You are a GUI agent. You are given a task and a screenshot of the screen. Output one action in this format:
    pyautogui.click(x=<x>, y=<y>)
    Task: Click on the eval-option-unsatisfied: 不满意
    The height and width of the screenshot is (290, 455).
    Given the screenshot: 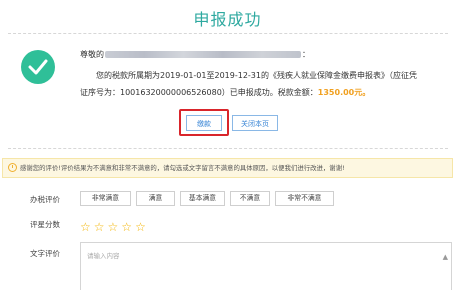 What is the action you would take?
    pyautogui.click(x=250, y=198)
    